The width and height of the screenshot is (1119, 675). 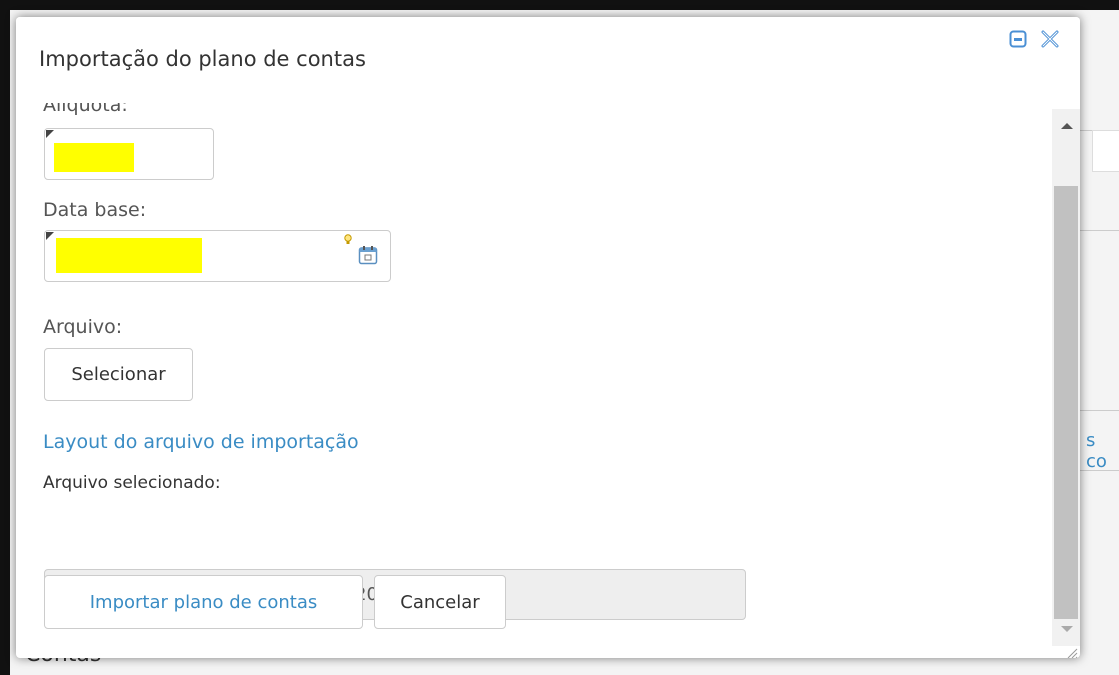 What do you see at coordinates (118, 374) in the screenshot?
I see `select-file-button: Selecionar` at bounding box center [118, 374].